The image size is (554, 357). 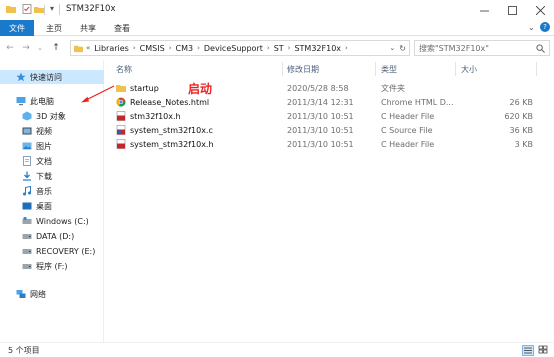 I want to click on column-header-type: 类型, so click(x=389, y=69).